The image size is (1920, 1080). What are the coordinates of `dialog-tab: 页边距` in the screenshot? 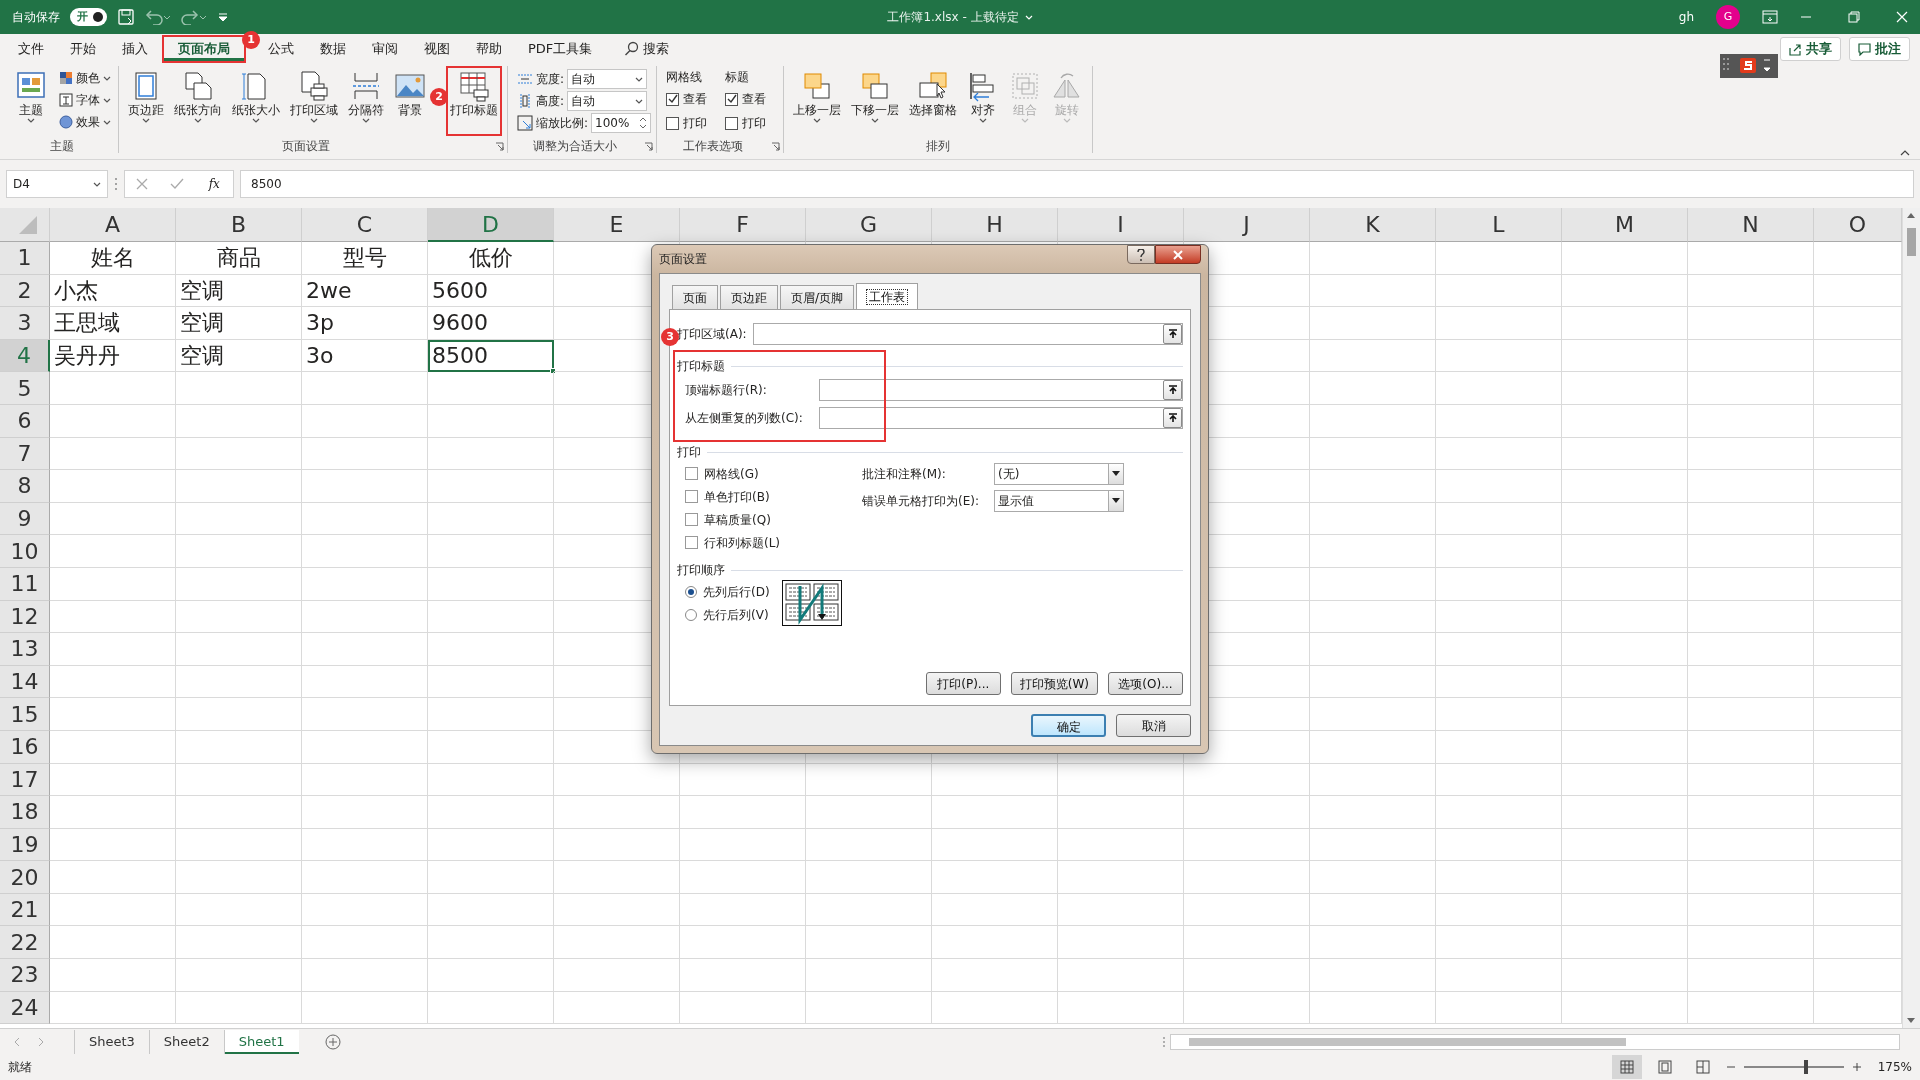 It's located at (749, 297).